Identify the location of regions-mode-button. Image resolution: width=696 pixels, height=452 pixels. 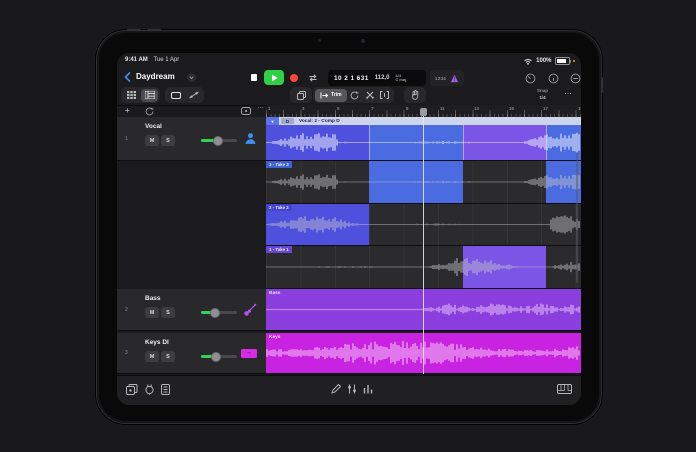
(175, 95).